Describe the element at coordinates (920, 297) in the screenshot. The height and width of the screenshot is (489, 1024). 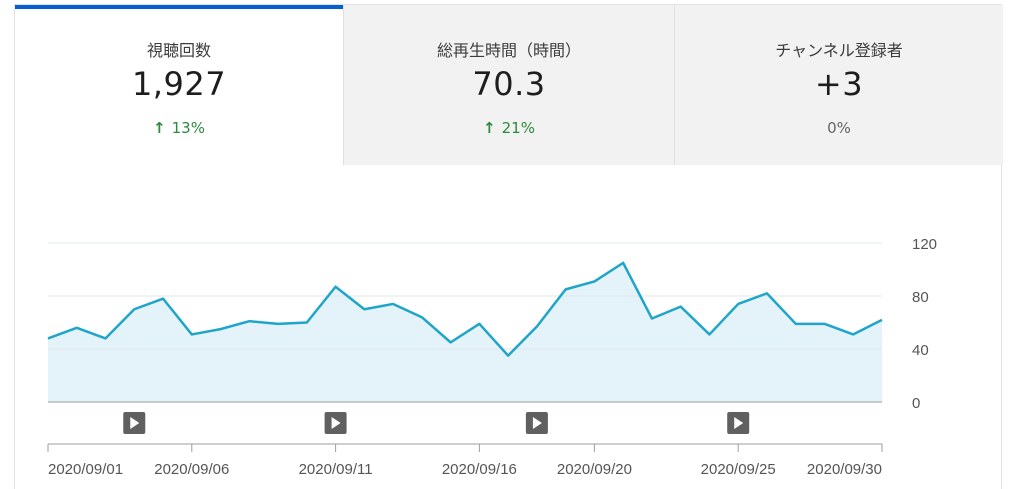
I see `y-tick-label: 80` at that location.